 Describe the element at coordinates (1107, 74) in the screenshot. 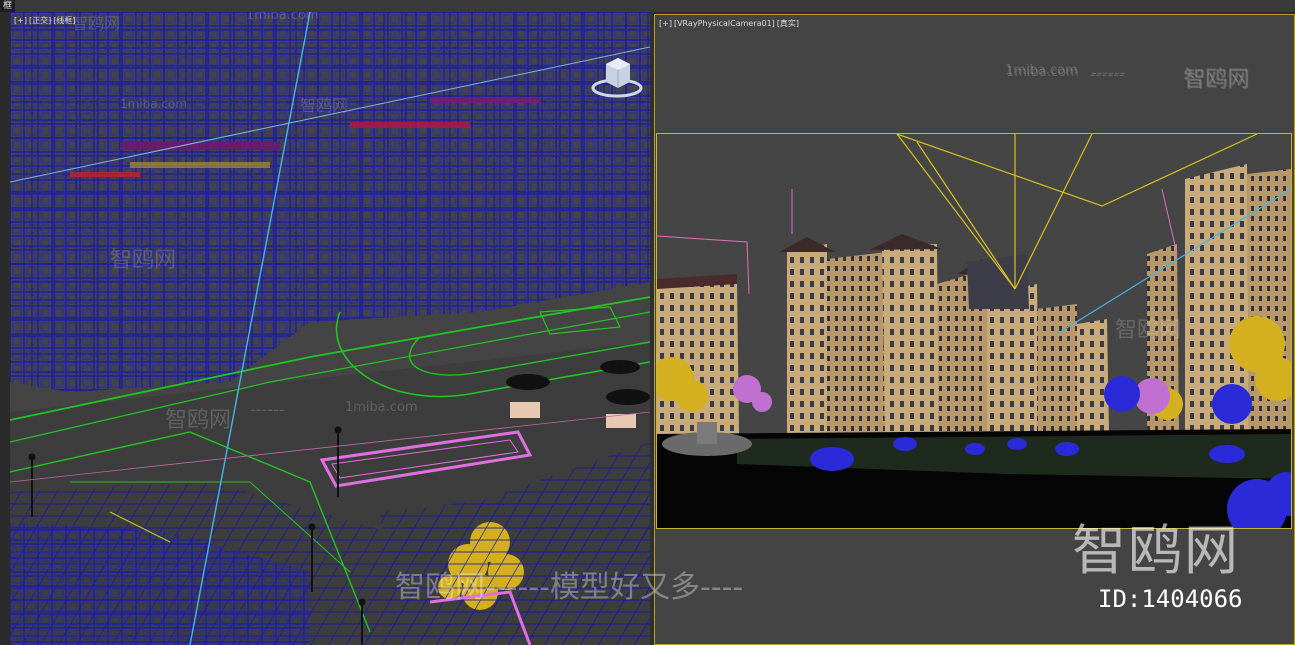

I see `watermark-dashes-3: ------` at that location.